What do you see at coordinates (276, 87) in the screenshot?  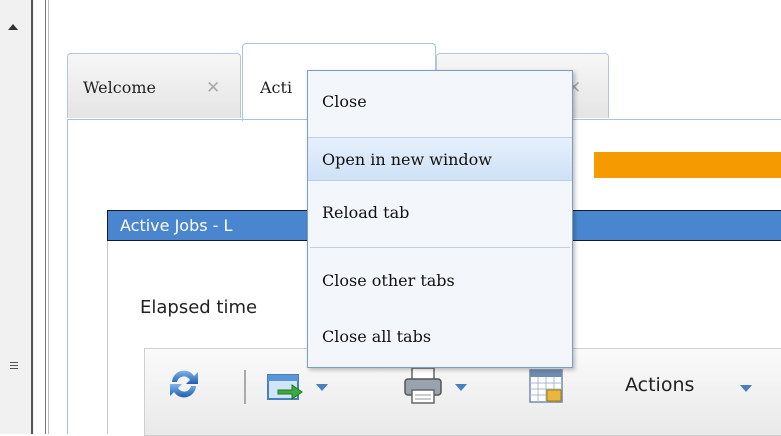 I see `tab-active-label: Acti` at bounding box center [276, 87].